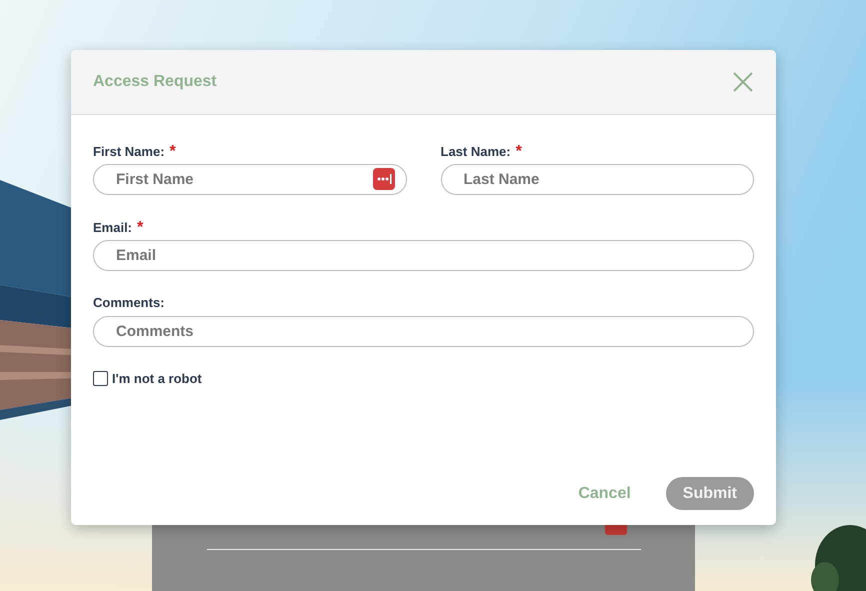 This screenshot has height=591, width=866. I want to click on input-field: First Name, so click(249, 179).